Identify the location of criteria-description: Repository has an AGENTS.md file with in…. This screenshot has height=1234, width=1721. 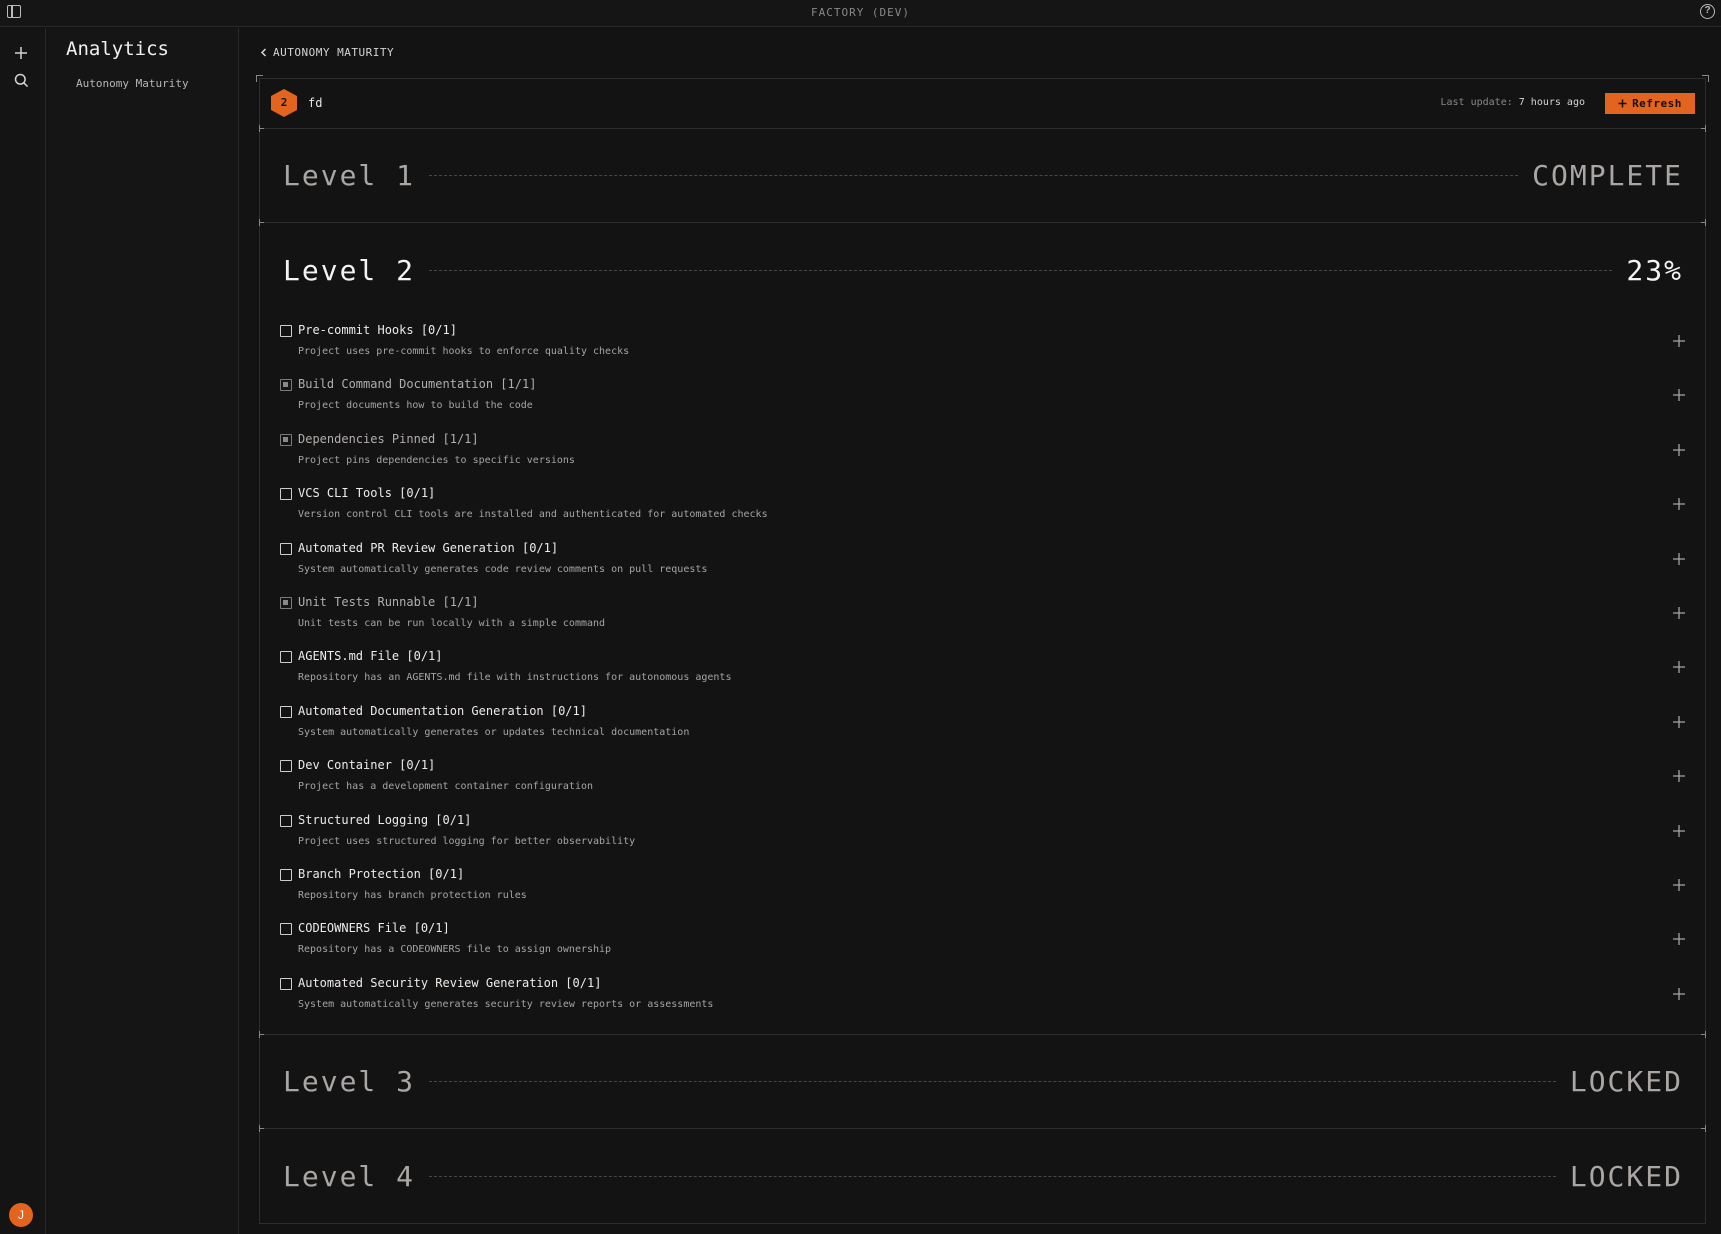
(515, 678).